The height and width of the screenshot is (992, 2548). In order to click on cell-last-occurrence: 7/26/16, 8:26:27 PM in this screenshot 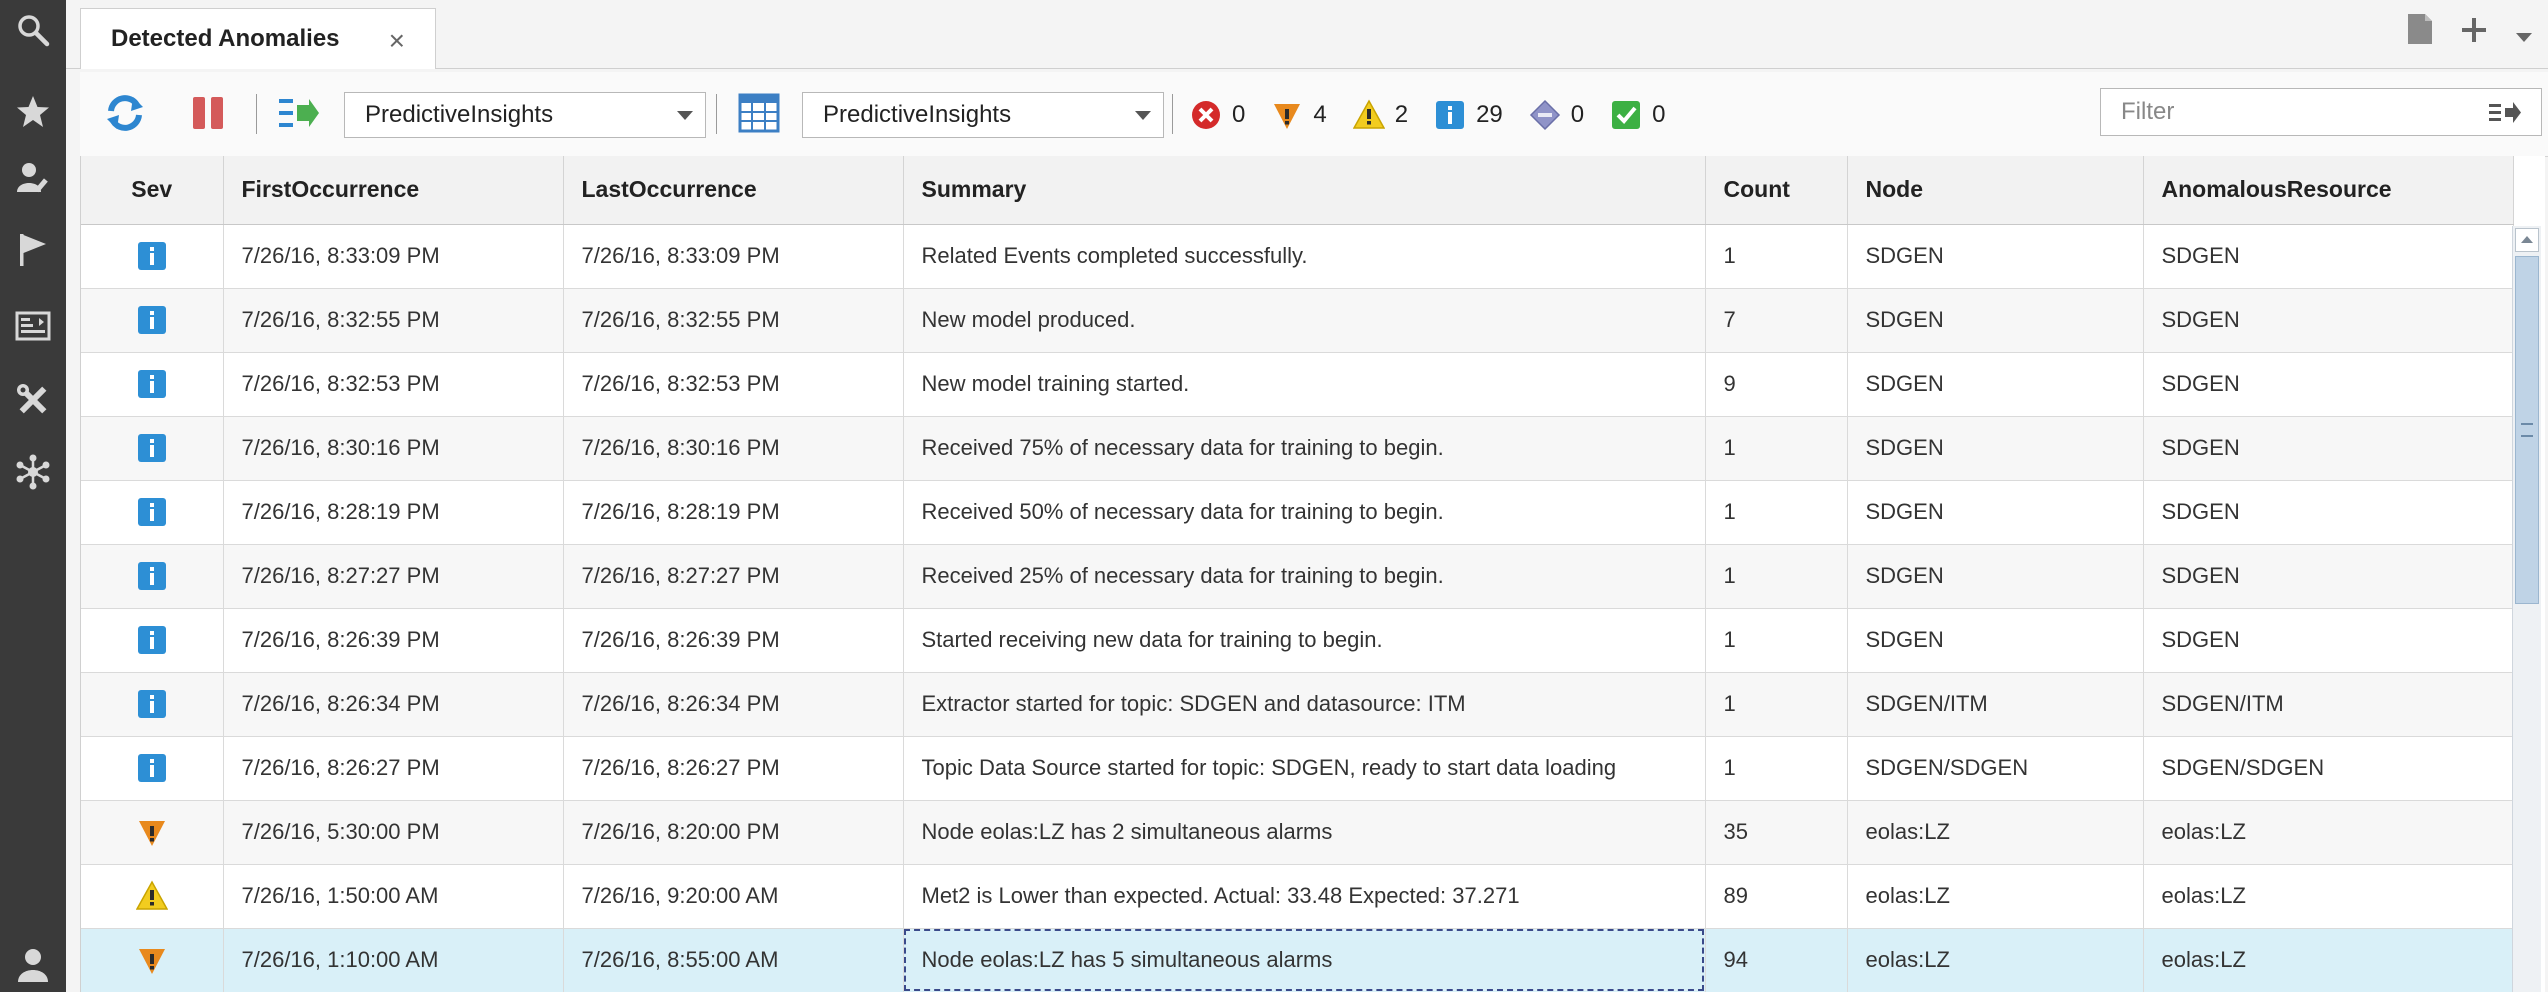, I will do `click(733, 768)`.